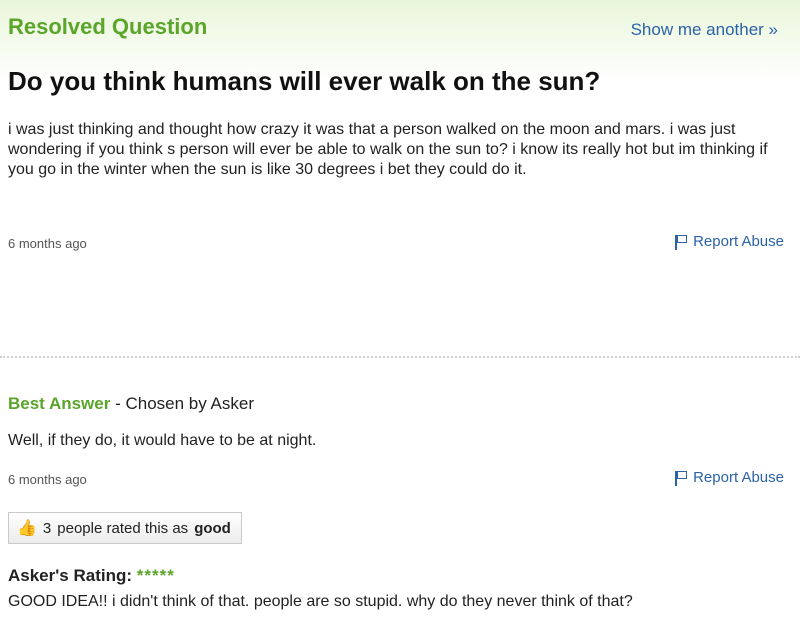 This screenshot has height=640, width=800. Describe the element at coordinates (155, 575) in the screenshot. I see `star-rating: *****` at that location.